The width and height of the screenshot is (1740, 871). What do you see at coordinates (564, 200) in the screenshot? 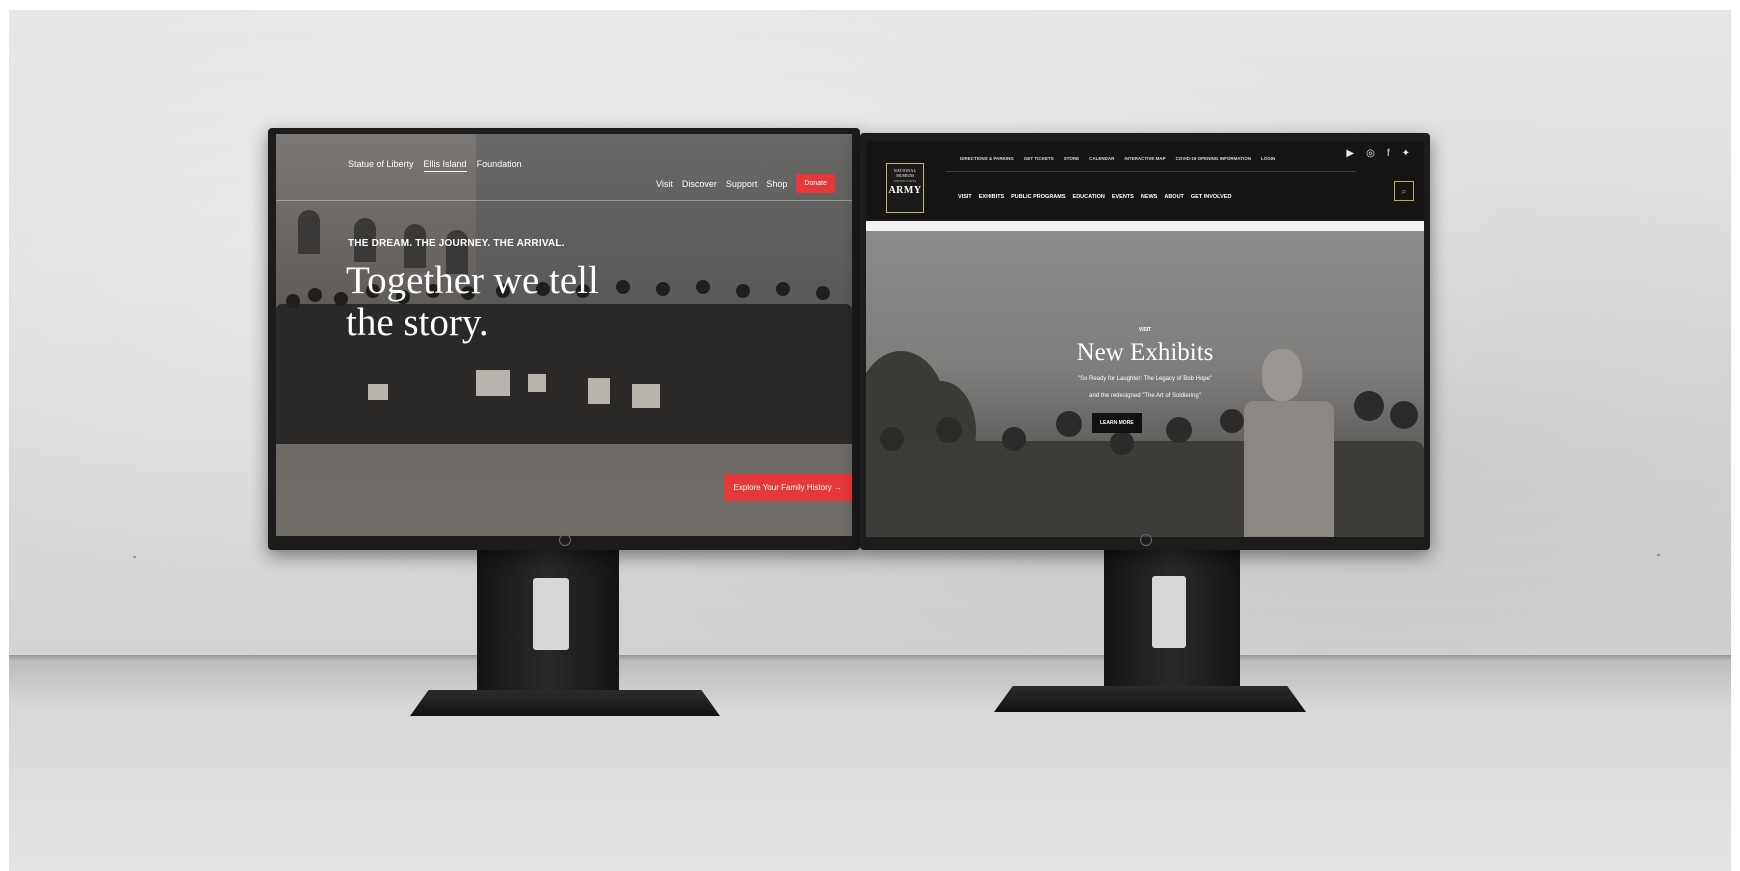
I see `header-divider` at bounding box center [564, 200].